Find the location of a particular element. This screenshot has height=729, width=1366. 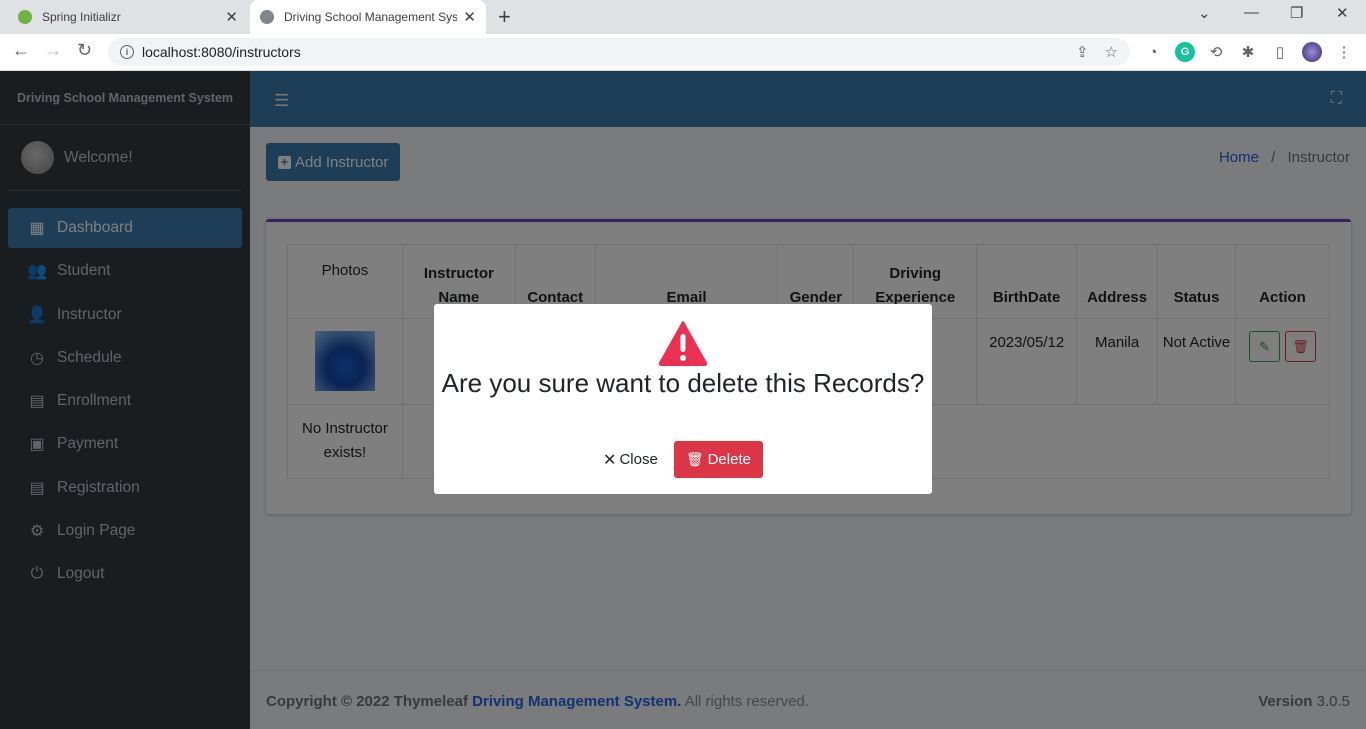

performance-icon: ◔ is located at coordinates (1153, 52).